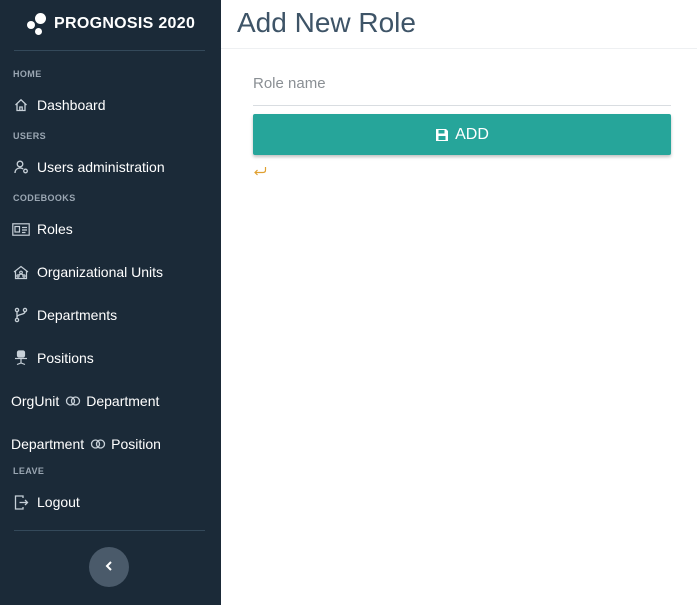 The height and width of the screenshot is (605, 697). I want to click on sidebar-item-roles: Roles, so click(110, 229).